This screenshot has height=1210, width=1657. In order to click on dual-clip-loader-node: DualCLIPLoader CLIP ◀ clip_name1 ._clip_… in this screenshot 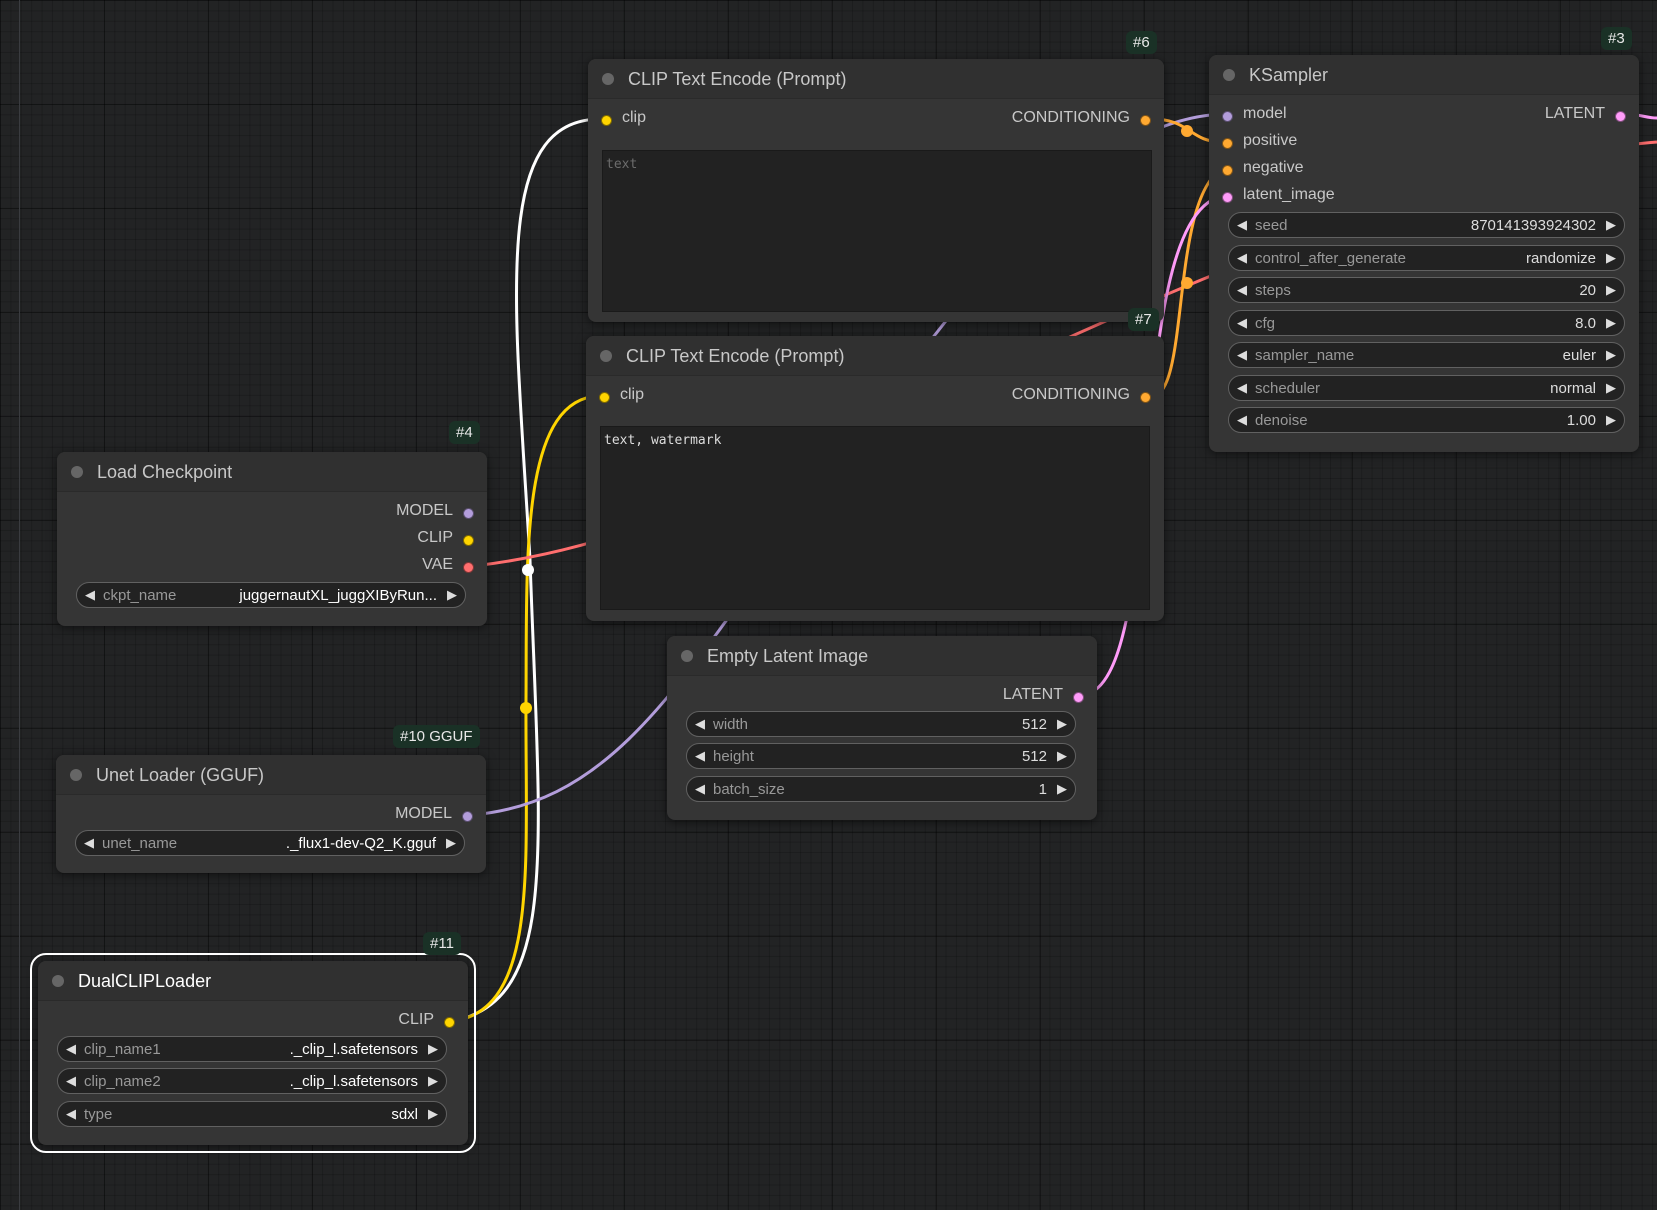, I will do `click(253, 1053)`.